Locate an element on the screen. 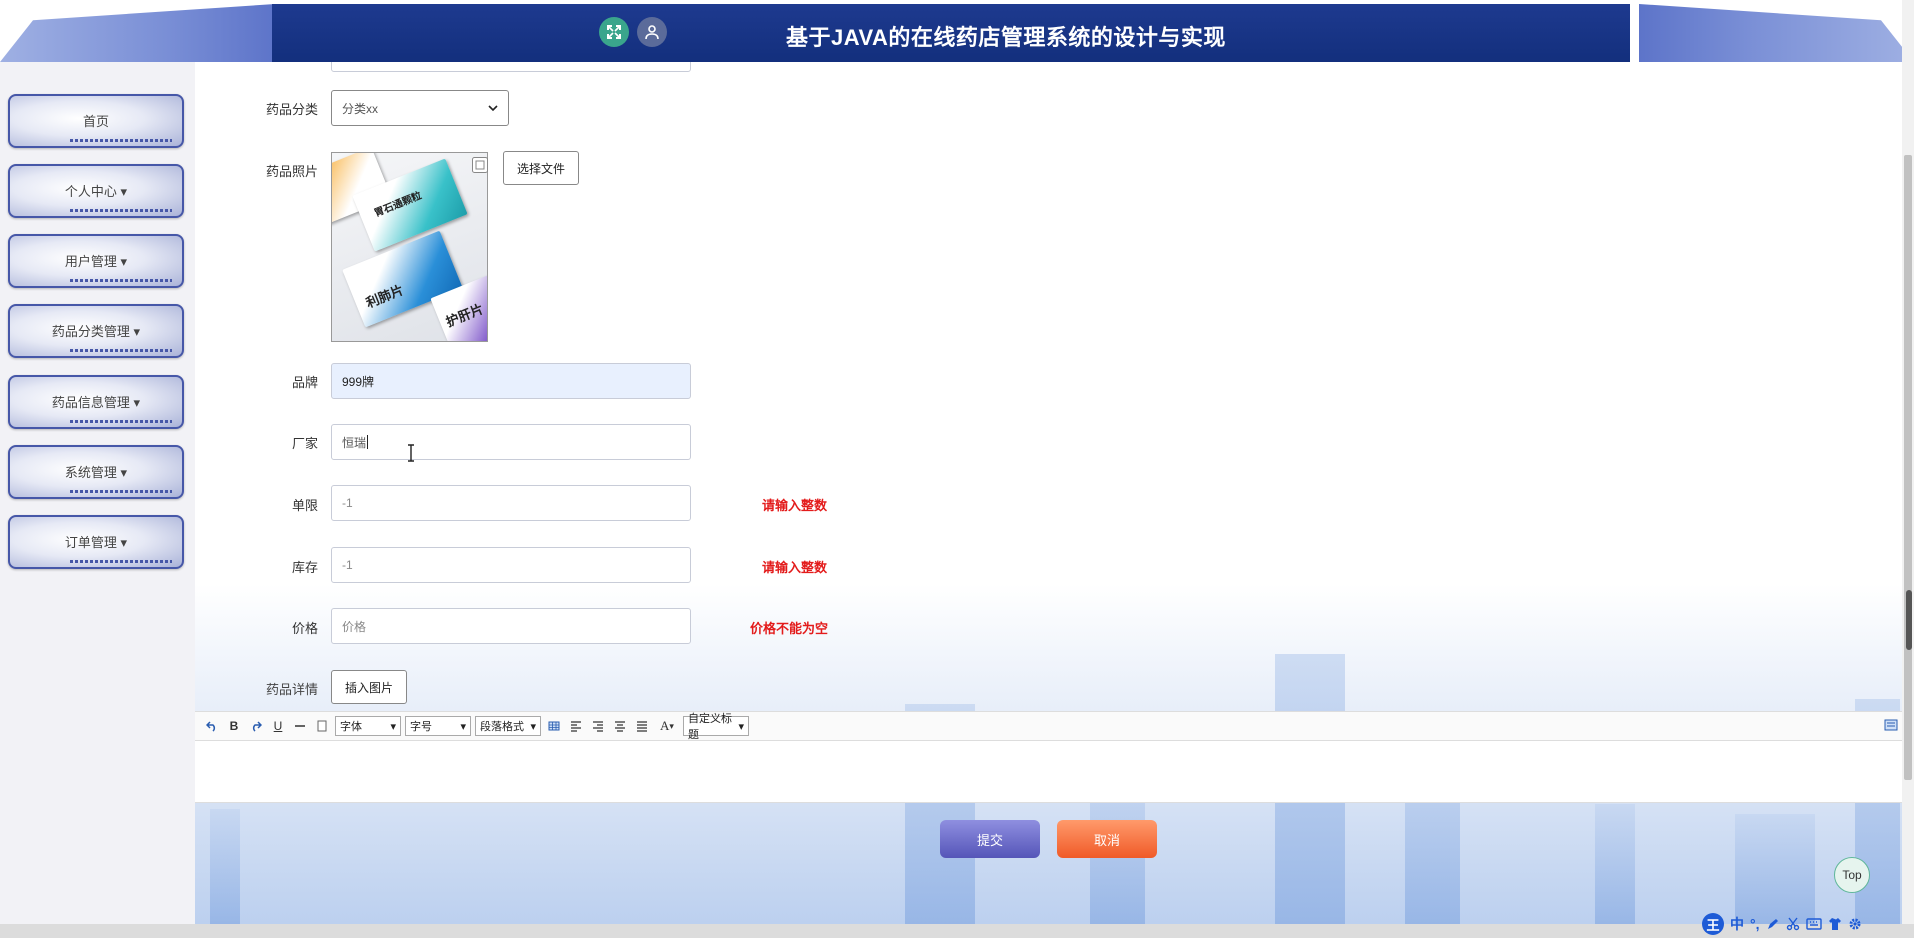 This screenshot has width=1914, height=938. header-wing-right is located at coordinates (1776, 33).